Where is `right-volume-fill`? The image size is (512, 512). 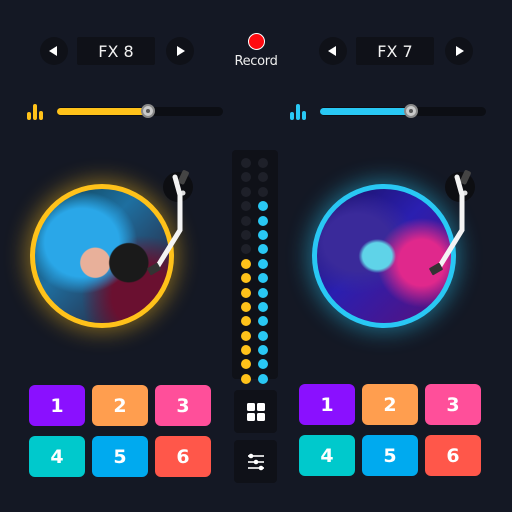
right-volume-fill is located at coordinates (366, 111).